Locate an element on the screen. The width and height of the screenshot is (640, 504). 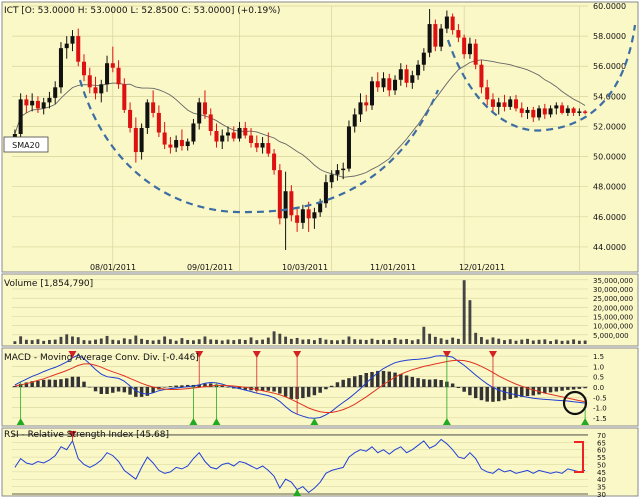
macd-tick-label: -1.5 is located at coordinates (600, 419).